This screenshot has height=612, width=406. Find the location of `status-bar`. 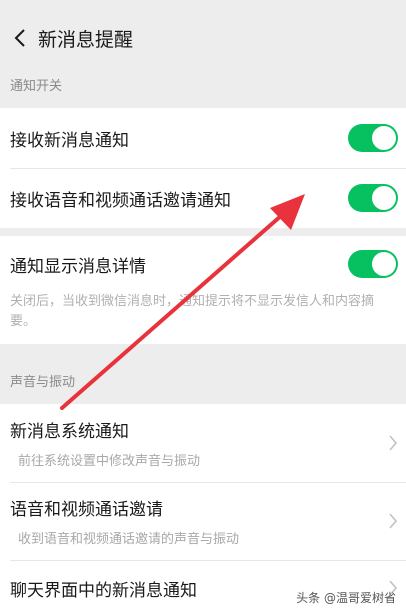

status-bar is located at coordinates (203, 5).